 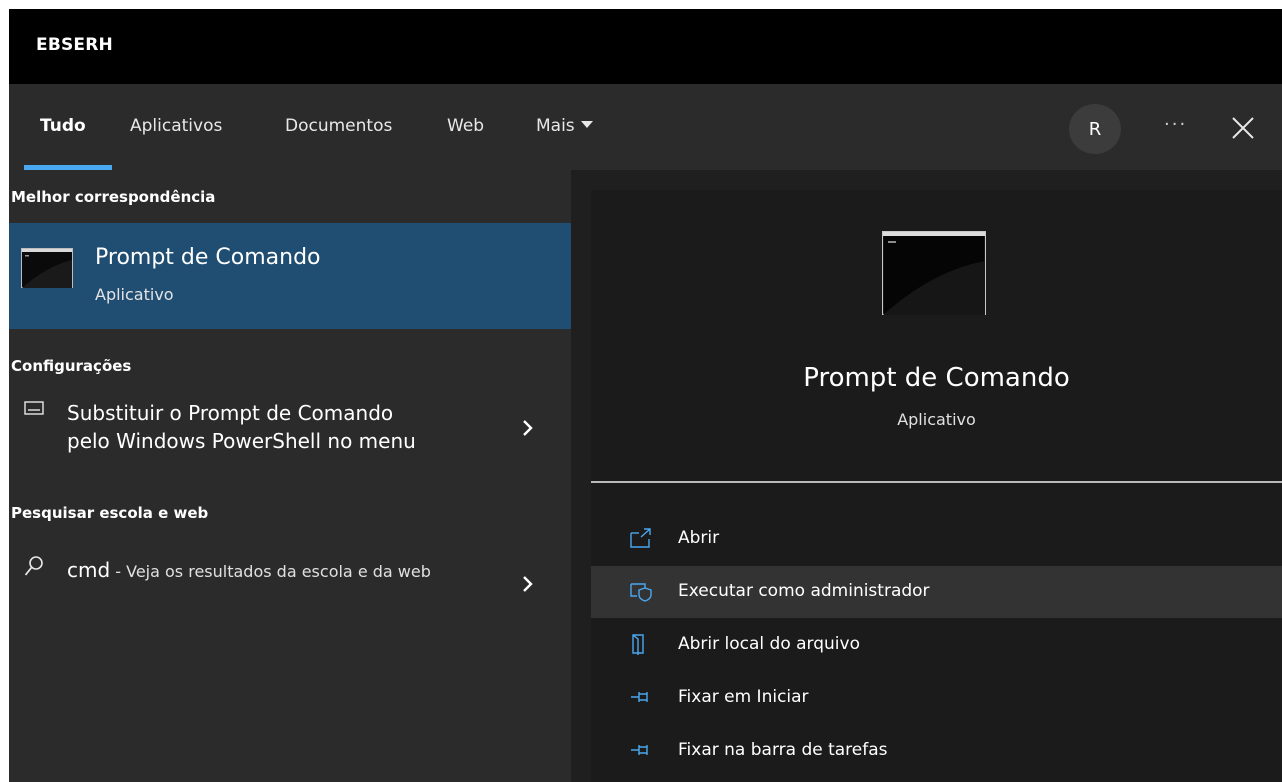 What do you see at coordinates (936, 751) in the screenshot?
I see `action-pin-taskbar: Fixar na barra de tarefas` at bounding box center [936, 751].